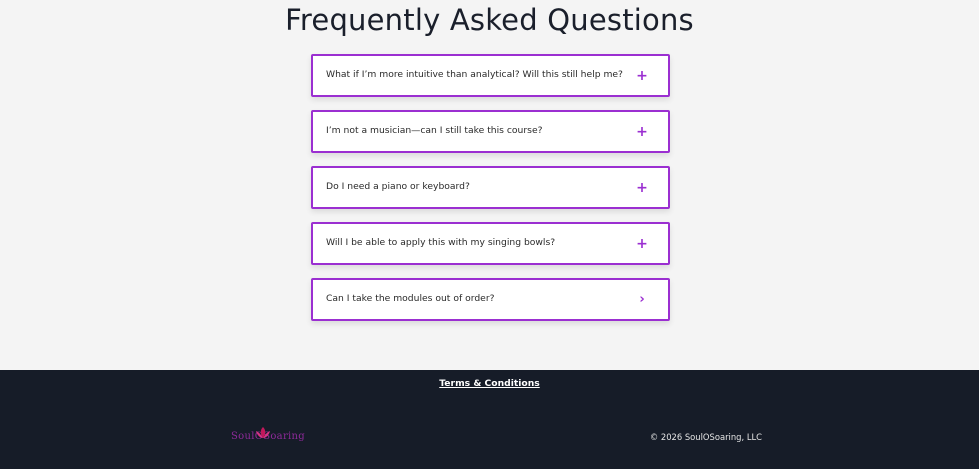 The width and height of the screenshot is (979, 469). What do you see at coordinates (489, 20) in the screenshot?
I see `faq-title: Frequently Asked Questions` at bounding box center [489, 20].